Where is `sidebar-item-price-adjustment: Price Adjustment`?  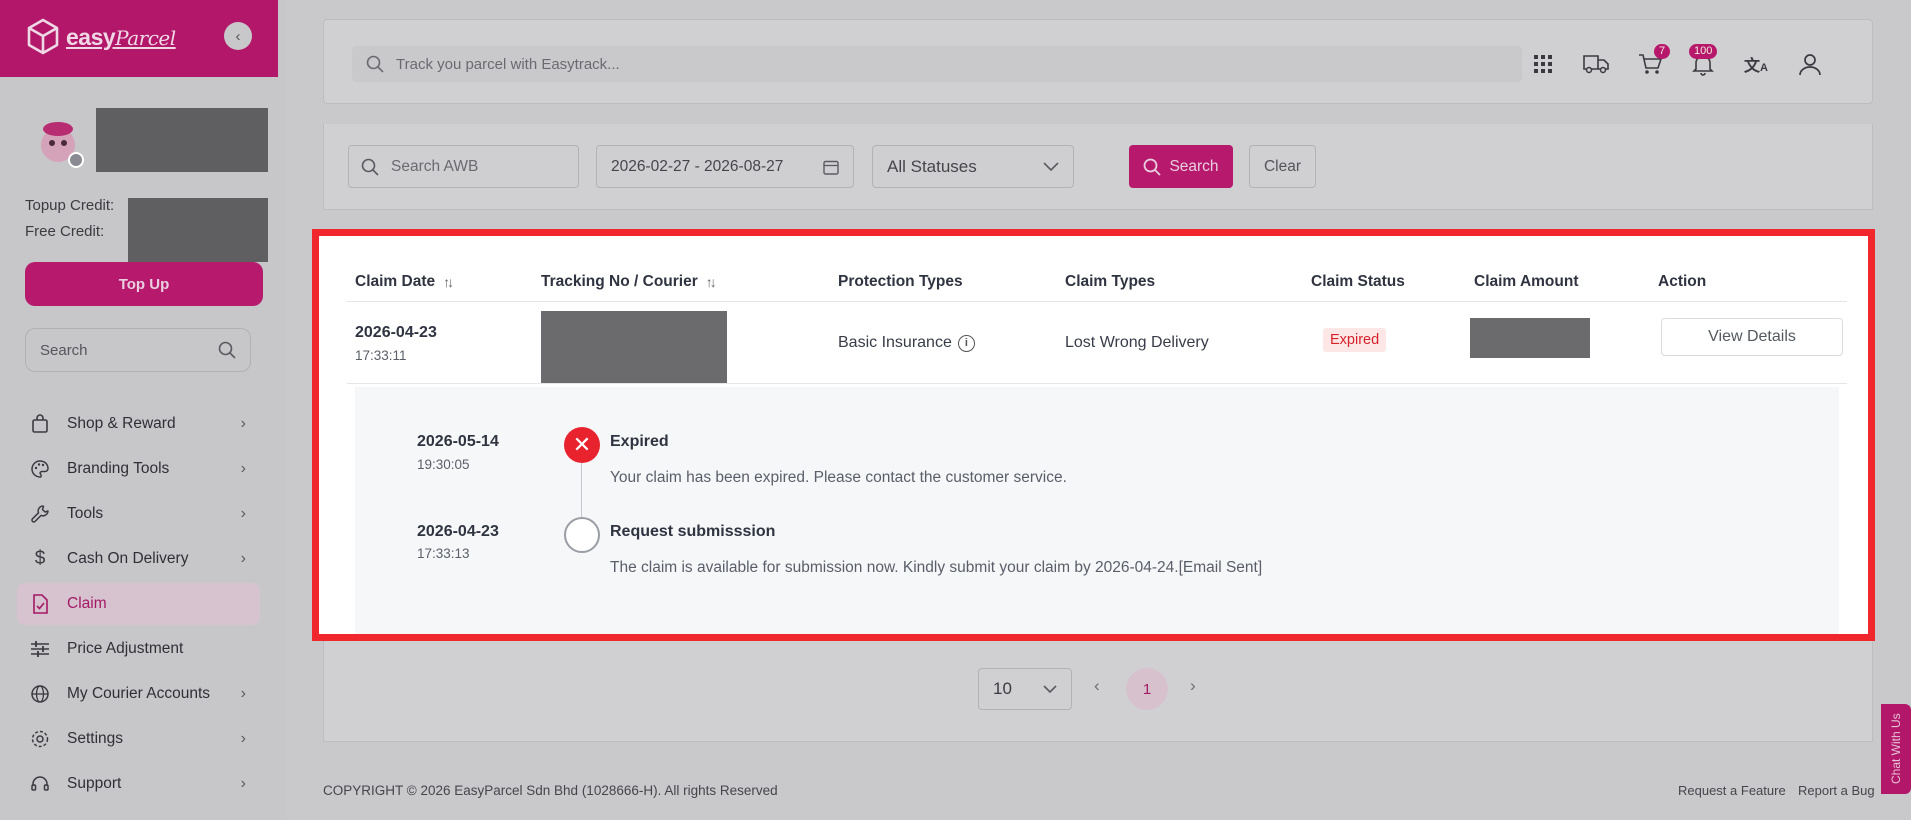
sidebar-item-price-adjustment: Price Adjustment is located at coordinates (138, 649).